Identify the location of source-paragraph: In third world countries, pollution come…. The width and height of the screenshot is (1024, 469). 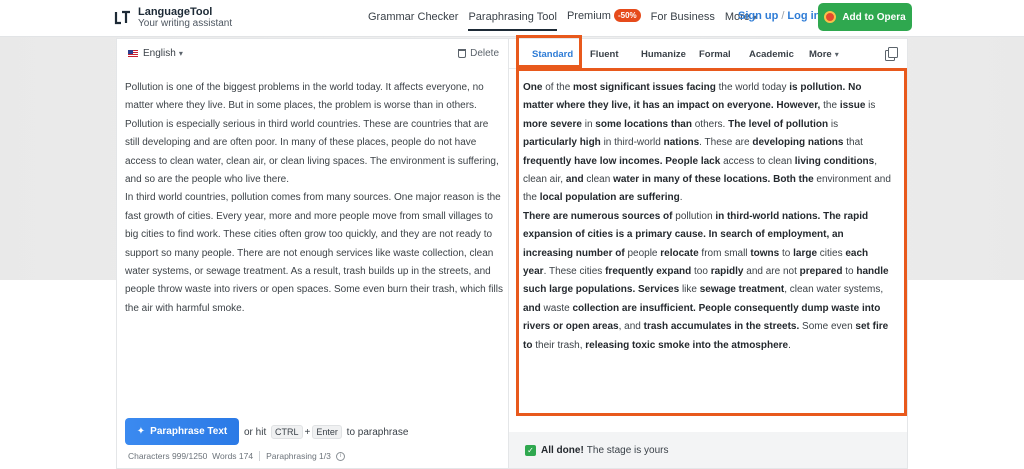
(314, 253).